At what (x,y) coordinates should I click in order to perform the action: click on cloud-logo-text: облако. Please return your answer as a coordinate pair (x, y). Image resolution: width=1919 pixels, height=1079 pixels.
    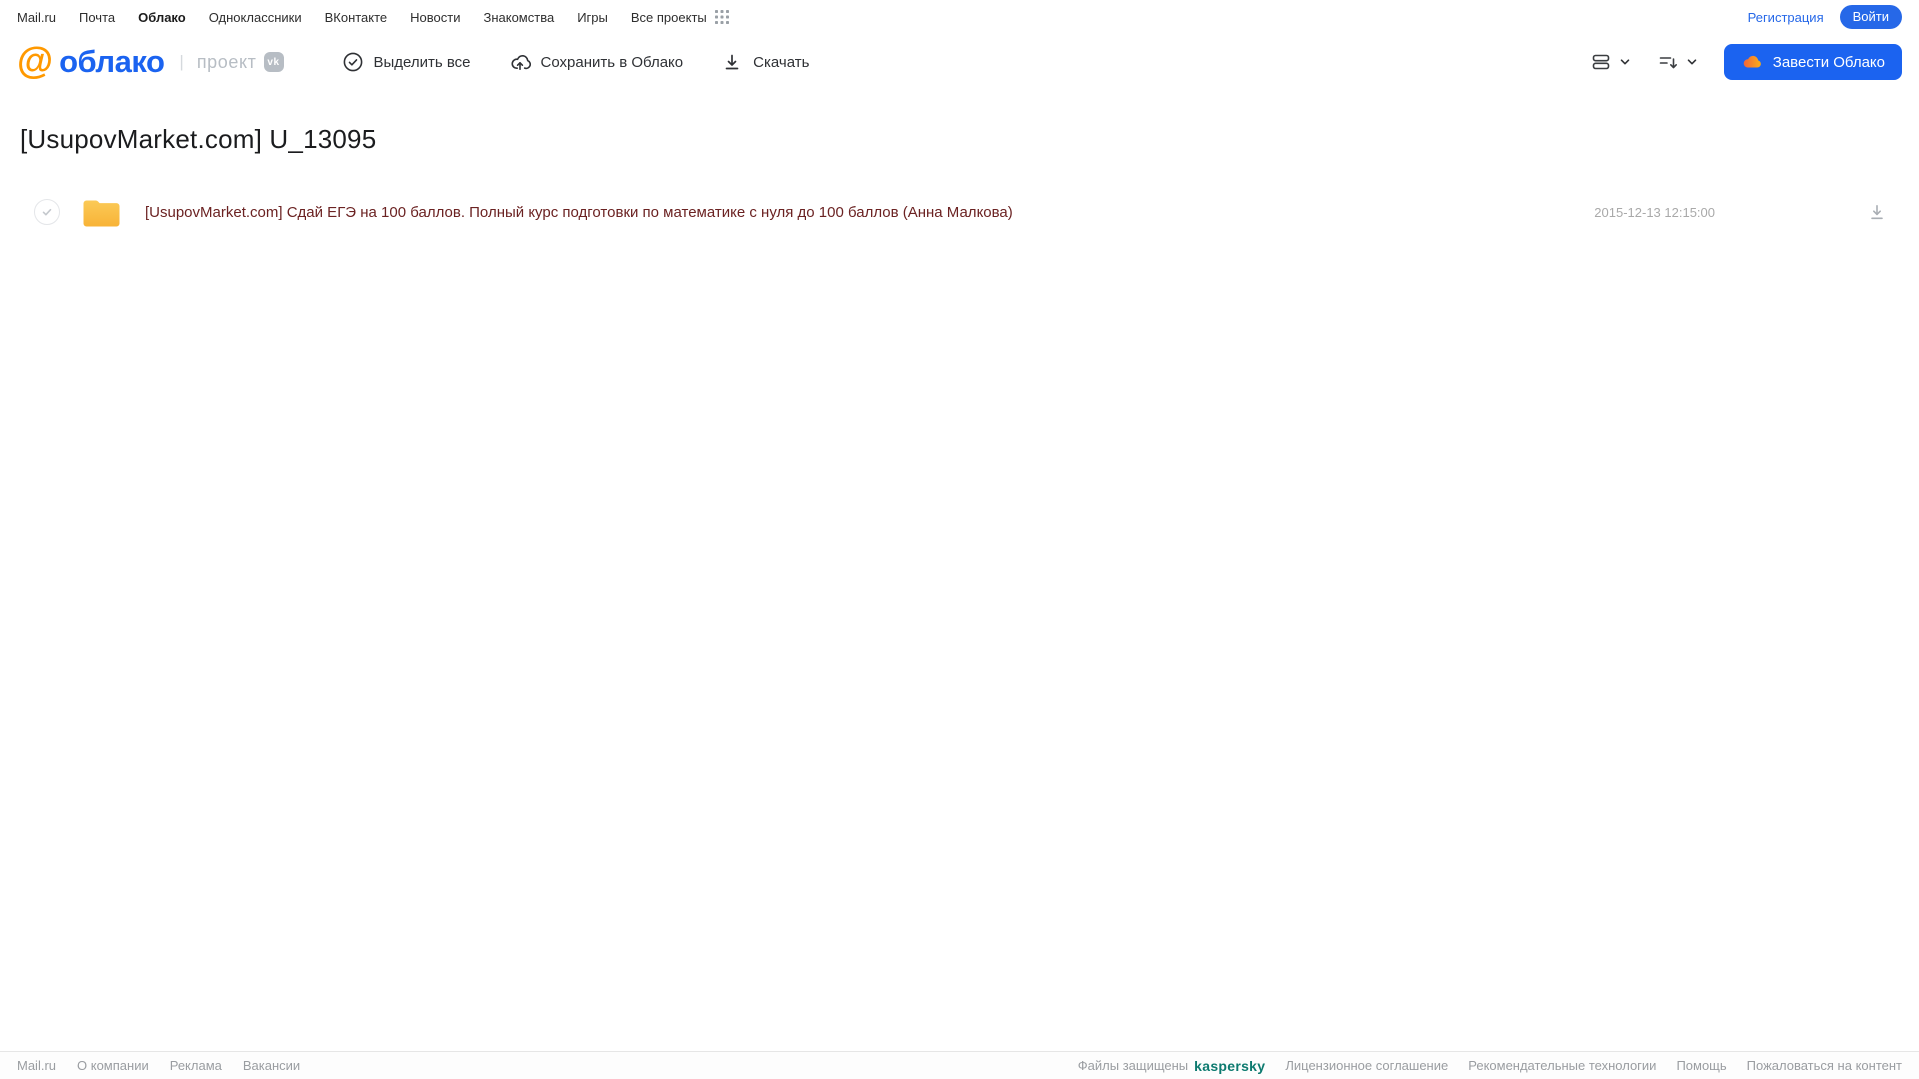
    Looking at the image, I should click on (112, 61).